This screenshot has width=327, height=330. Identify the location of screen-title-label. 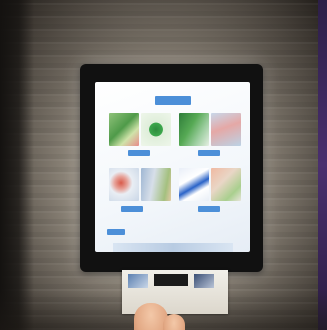
(173, 100).